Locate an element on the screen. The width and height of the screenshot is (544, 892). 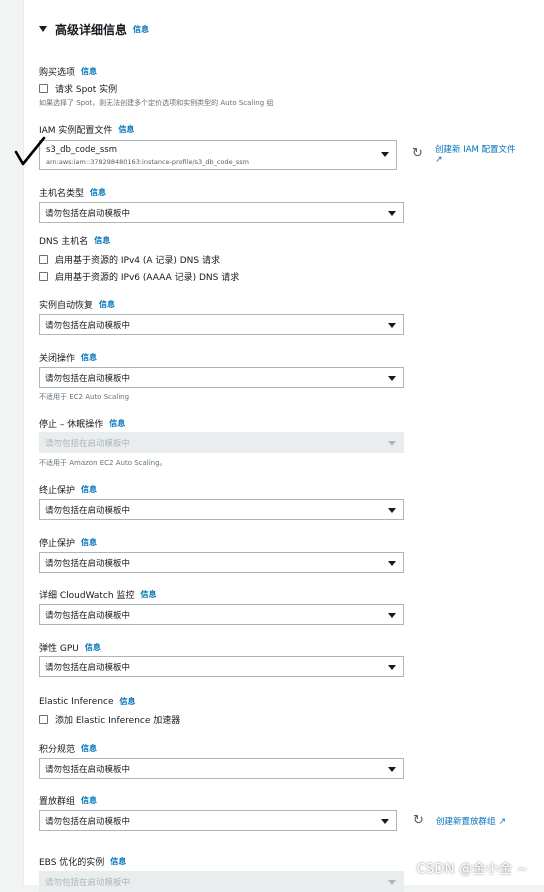
placement-group-label: 置放群组 信息 is located at coordinates (68, 801).